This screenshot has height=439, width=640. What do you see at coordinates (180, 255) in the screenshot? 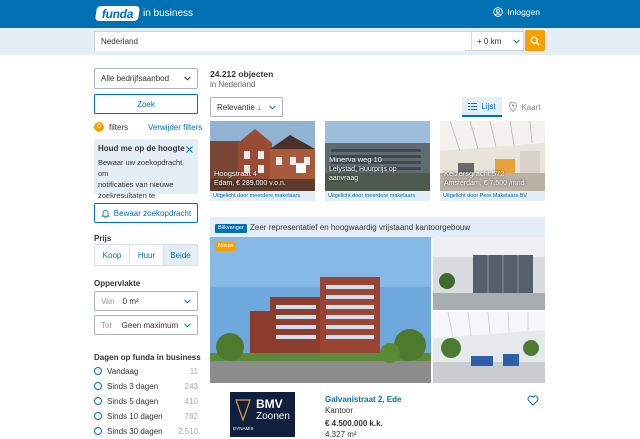
I see `price-option-beide: Beide` at bounding box center [180, 255].